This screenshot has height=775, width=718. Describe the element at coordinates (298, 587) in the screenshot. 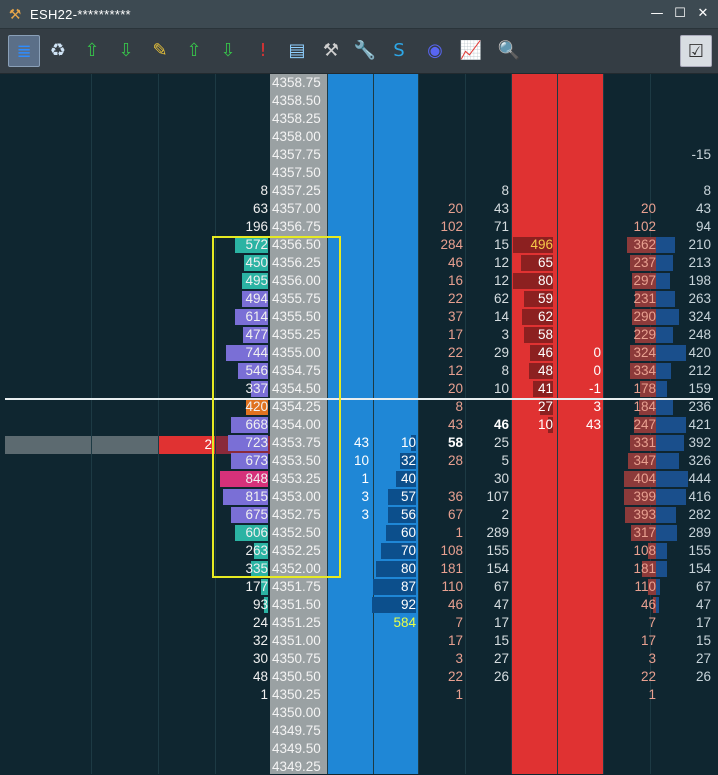

I see `price-cell: 4351.75` at that location.